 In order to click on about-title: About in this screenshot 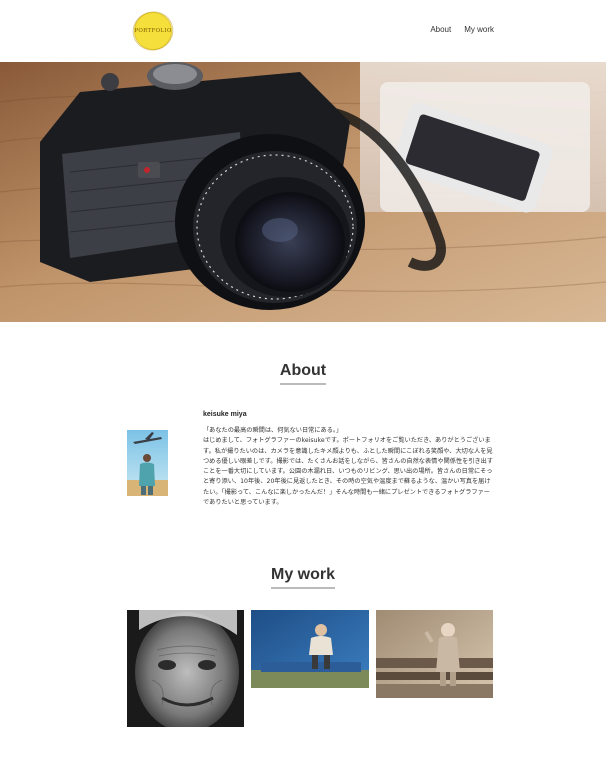, I will do `click(303, 373)`.